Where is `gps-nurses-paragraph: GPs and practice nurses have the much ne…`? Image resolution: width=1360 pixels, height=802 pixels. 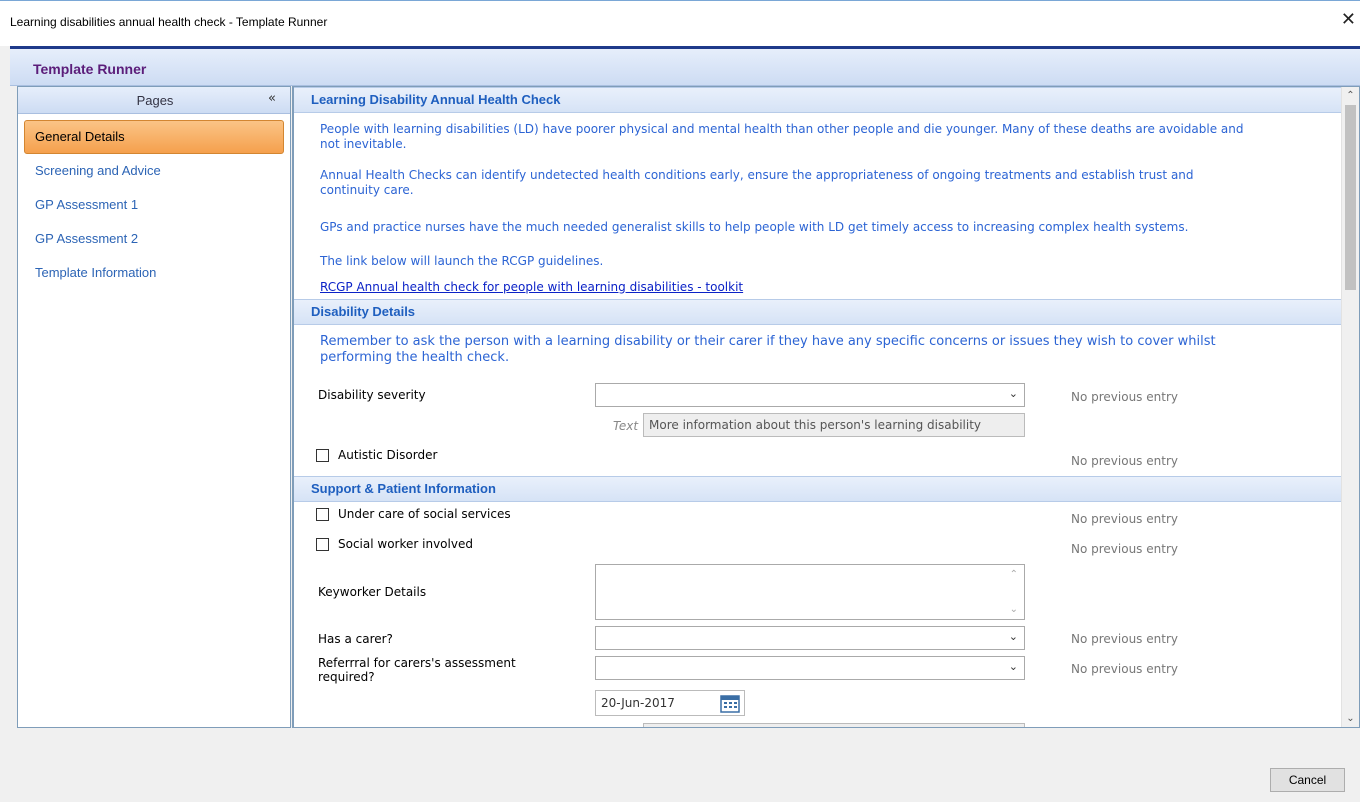
gps-nurses-paragraph: GPs and practice nurses have the much ne… is located at coordinates (754, 227).